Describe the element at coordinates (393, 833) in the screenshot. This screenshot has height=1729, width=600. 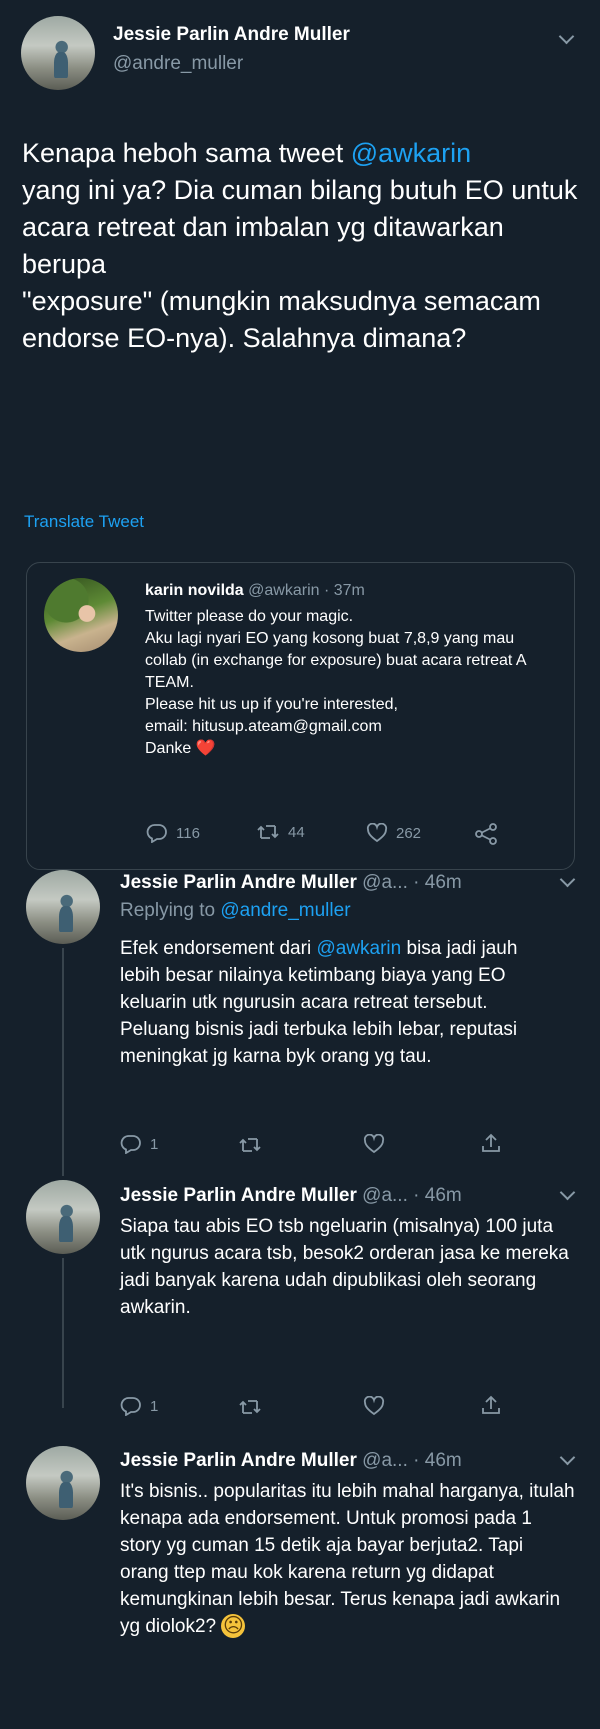
I see `like-action: 262` at that location.